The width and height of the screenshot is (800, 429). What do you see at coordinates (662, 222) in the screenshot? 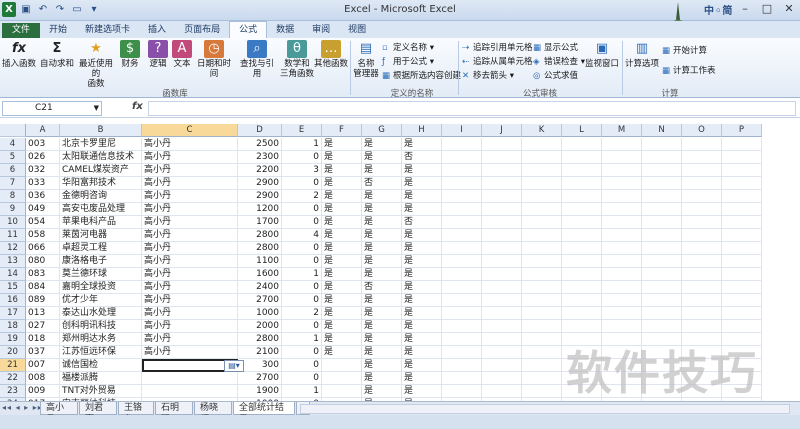
I see `cell-n10` at bounding box center [662, 222].